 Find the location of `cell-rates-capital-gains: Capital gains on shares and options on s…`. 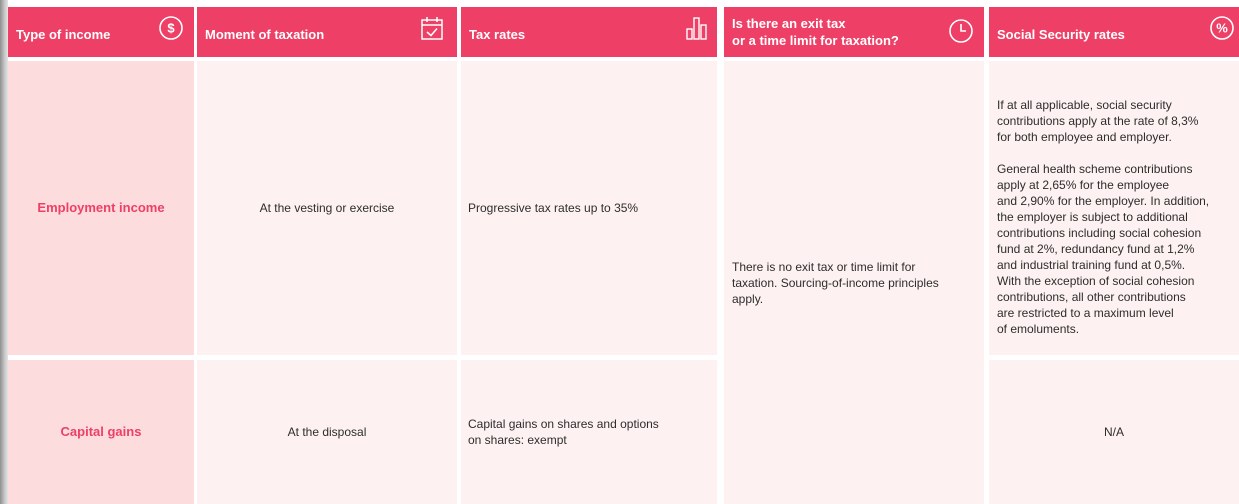

cell-rates-capital-gains: Capital gains on shares and options on s… is located at coordinates (589, 432).